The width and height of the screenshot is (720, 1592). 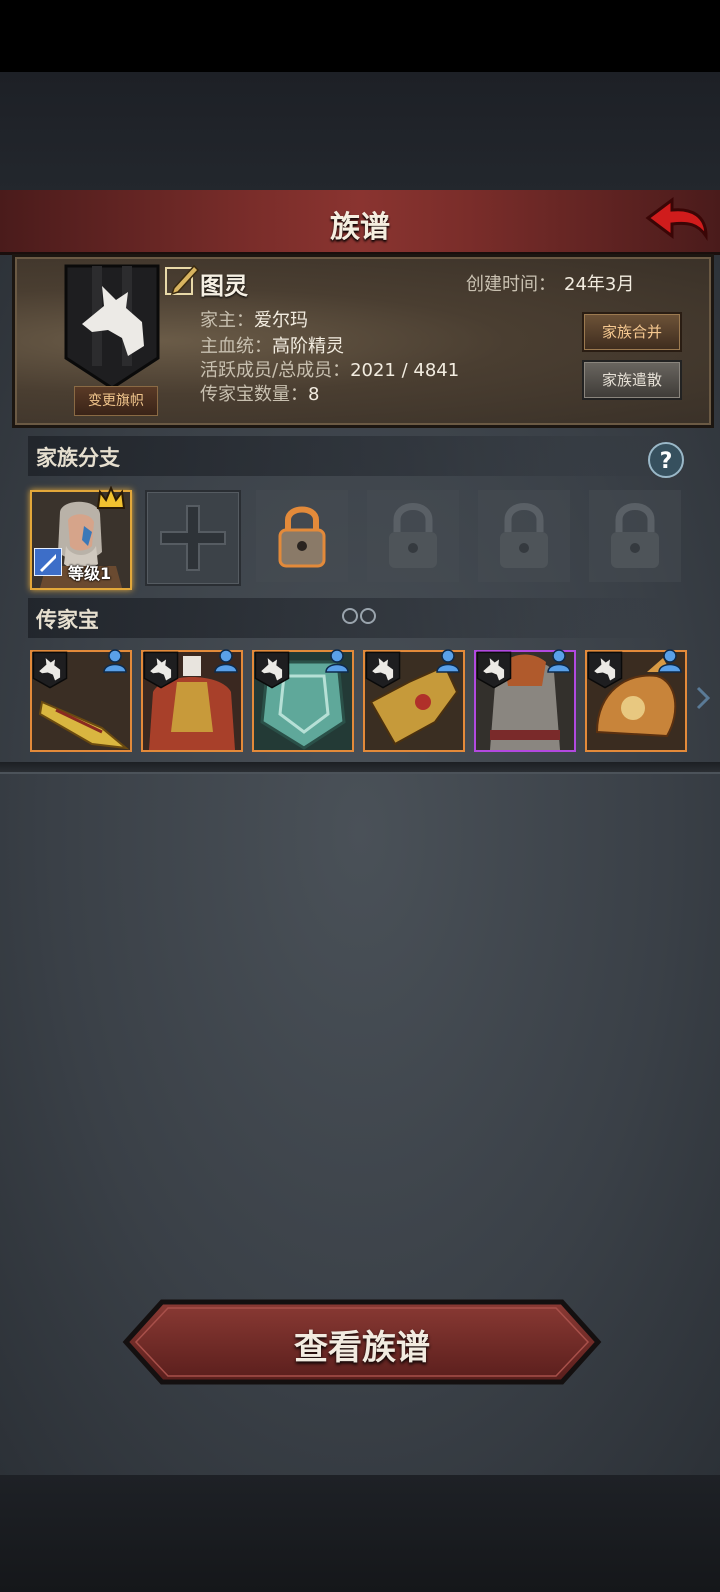 What do you see at coordinates (116, 401) in the screenshot?
I see `change-flag-button: 变更旗帜` at bounding box center [116, 401].